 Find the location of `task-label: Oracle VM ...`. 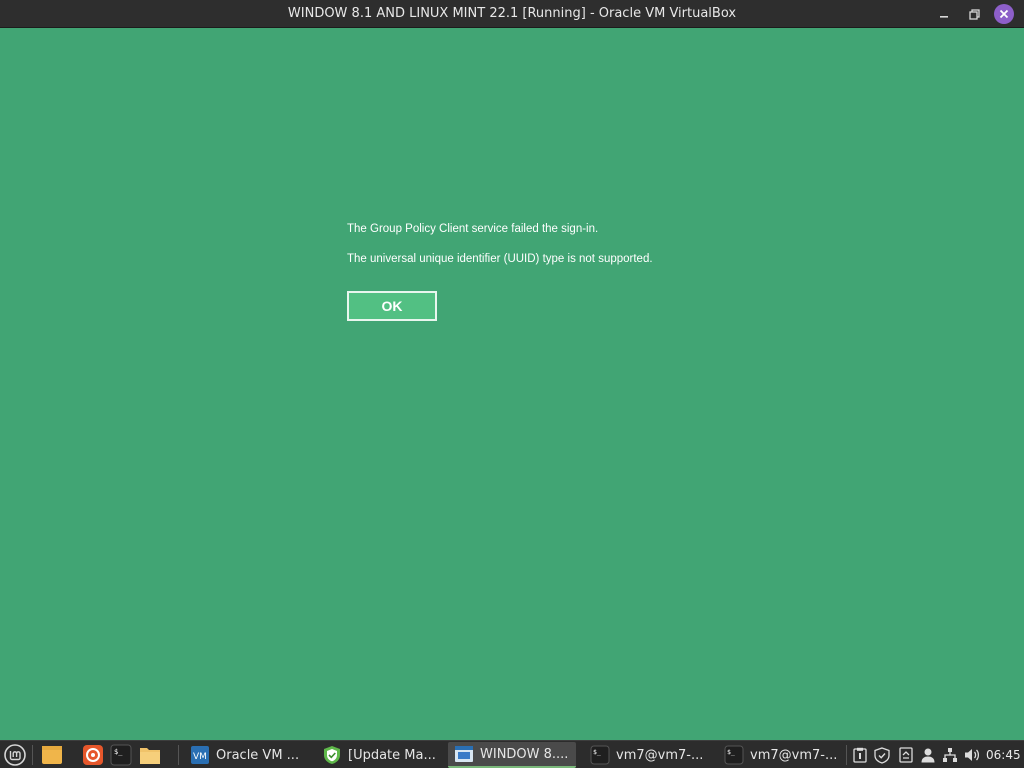

task-label: Oracle VM ... is located at coordinates (258, 755).